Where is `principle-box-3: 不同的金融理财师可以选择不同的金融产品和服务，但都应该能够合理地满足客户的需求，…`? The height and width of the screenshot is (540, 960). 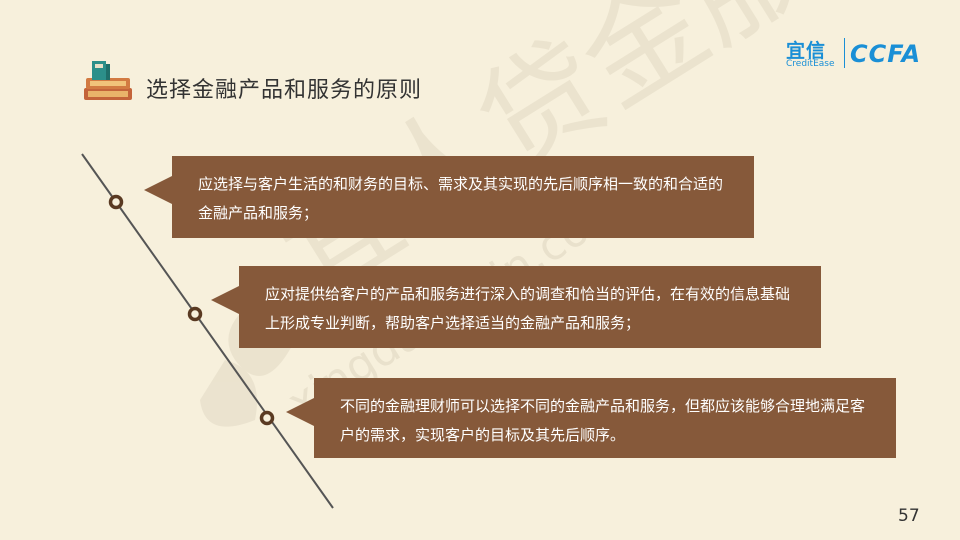 principle-box-3: 不同的金融理财师可以选择不同的金融产品和服务，但都应该能够合理地满足客户的需求，… is located at coordinates (591, 418).